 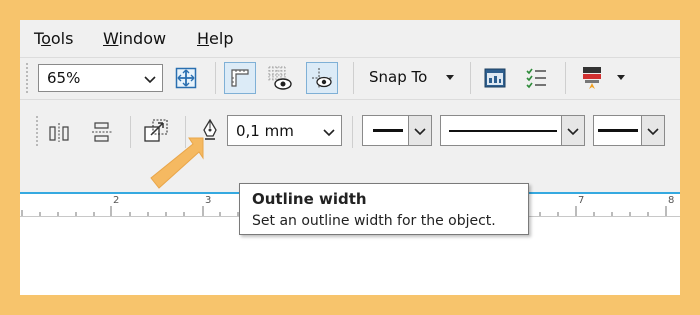 I want to click on ruler-icon, so click(x=240, y=78).